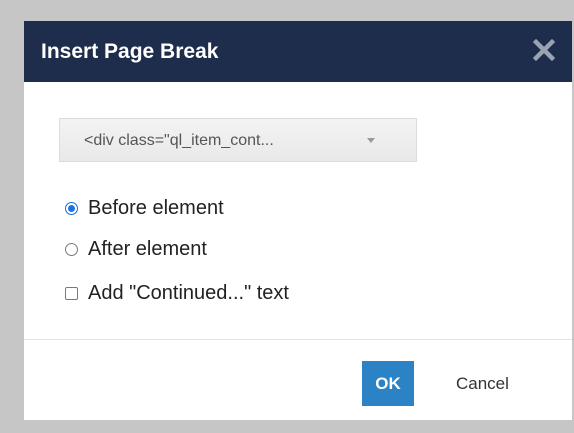 This screenshot has width=574, height=433. What do you see at coordinates (130, 51) in the screenshot?
I see `dialog-title: Insert Page Break` at bounding box center [130, 51].